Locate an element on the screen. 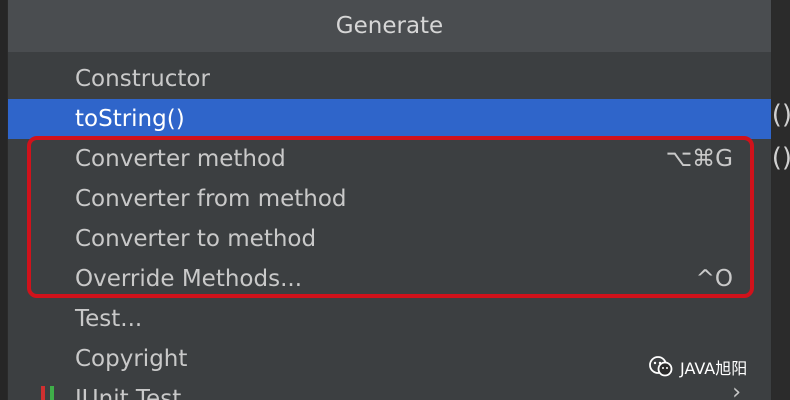 Image resolution: width=790 pixels, height=400 pixels. editor-gutter is located at coordinates (4, 200).